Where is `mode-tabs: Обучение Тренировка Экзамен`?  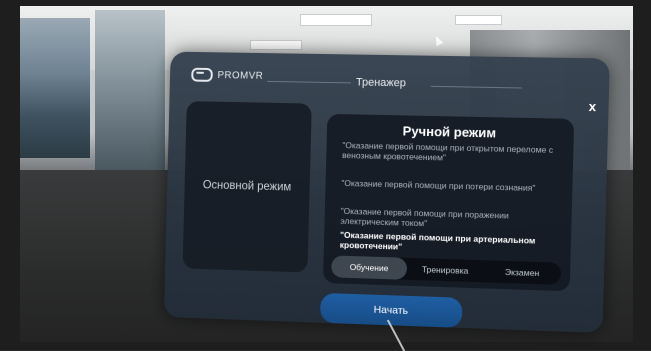
mode-tabs: Обучение Тренировка Экзамен is located at coordinates (446, 270).